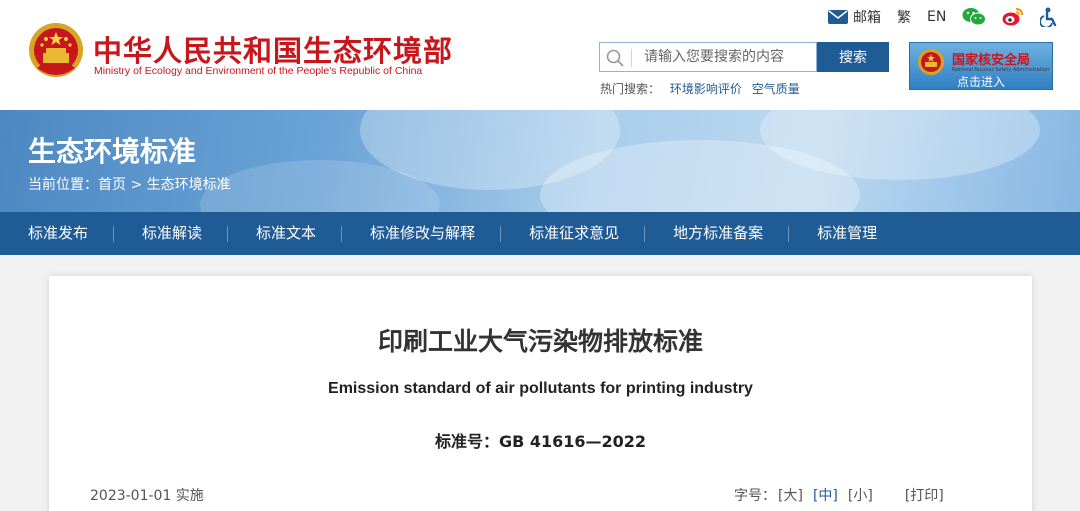  I want to click on document-title: 印刷工业大气污染物排放标准, so click(540, 341).